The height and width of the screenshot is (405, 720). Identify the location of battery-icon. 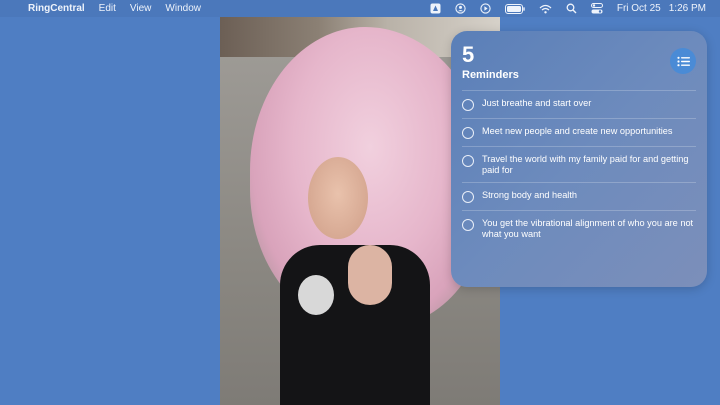
(514, 8).